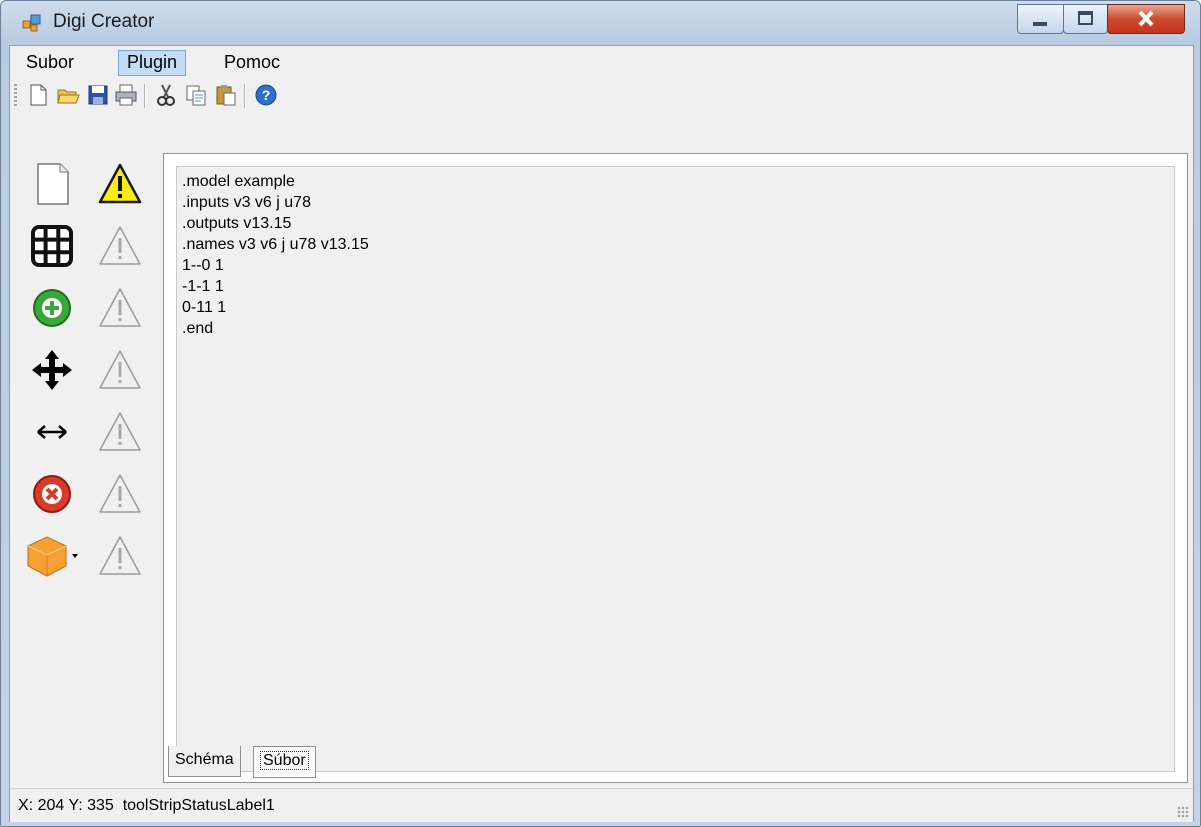  I want to click on save-icon, so click(98, 95).